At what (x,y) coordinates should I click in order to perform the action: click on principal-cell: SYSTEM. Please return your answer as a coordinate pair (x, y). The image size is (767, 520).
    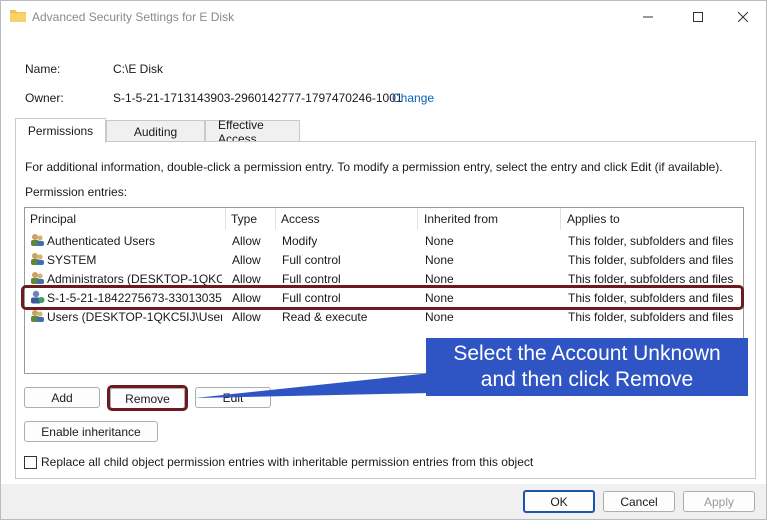
    Looking at the image, I should click on (72, 260).